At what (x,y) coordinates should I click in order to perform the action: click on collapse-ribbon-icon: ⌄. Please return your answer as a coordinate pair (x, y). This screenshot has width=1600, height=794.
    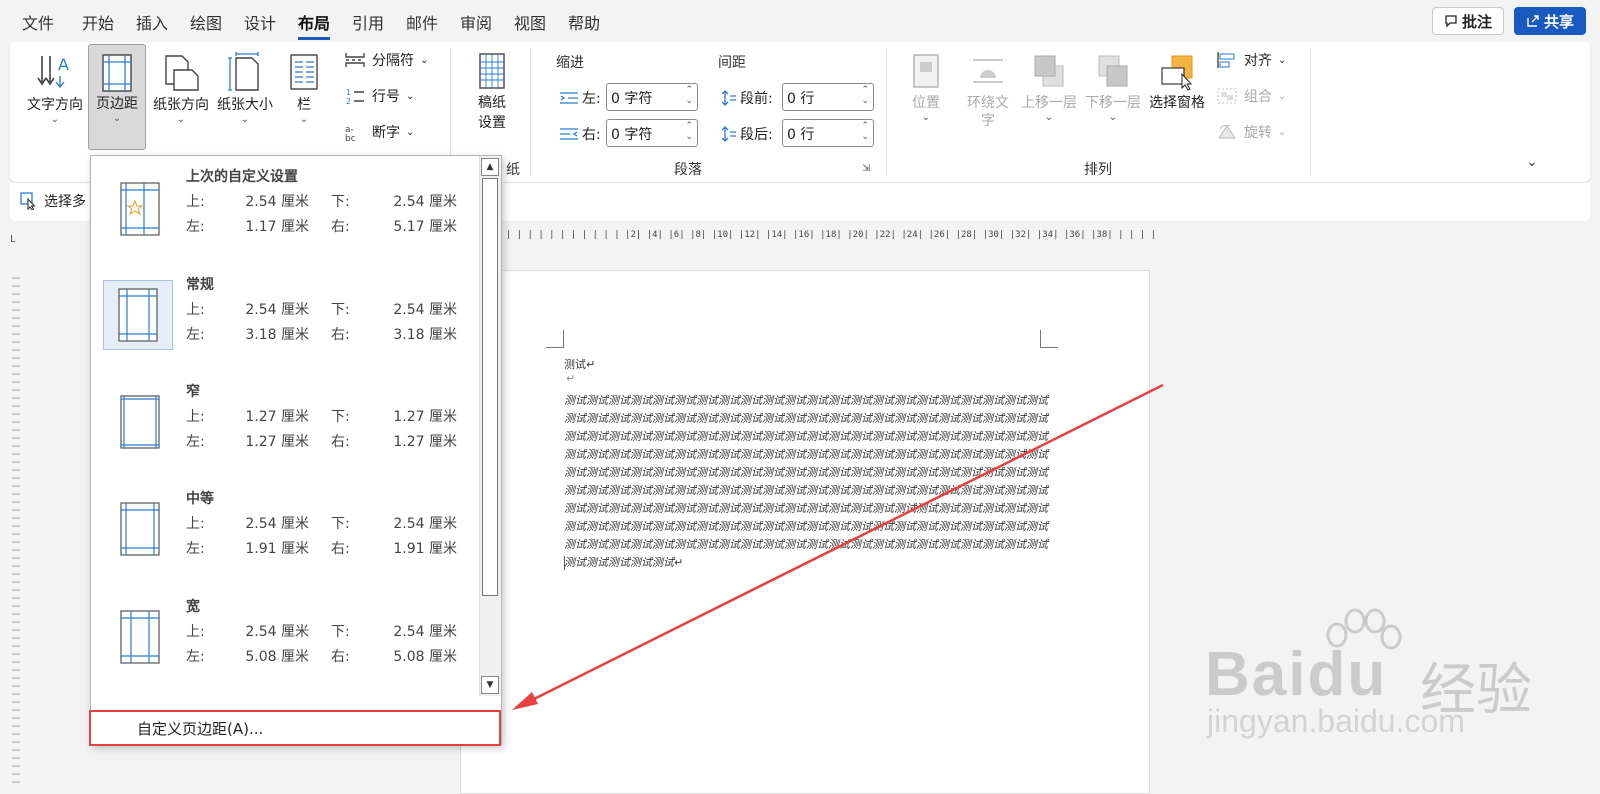
    Looking at the image, I should click on (1532, 162).